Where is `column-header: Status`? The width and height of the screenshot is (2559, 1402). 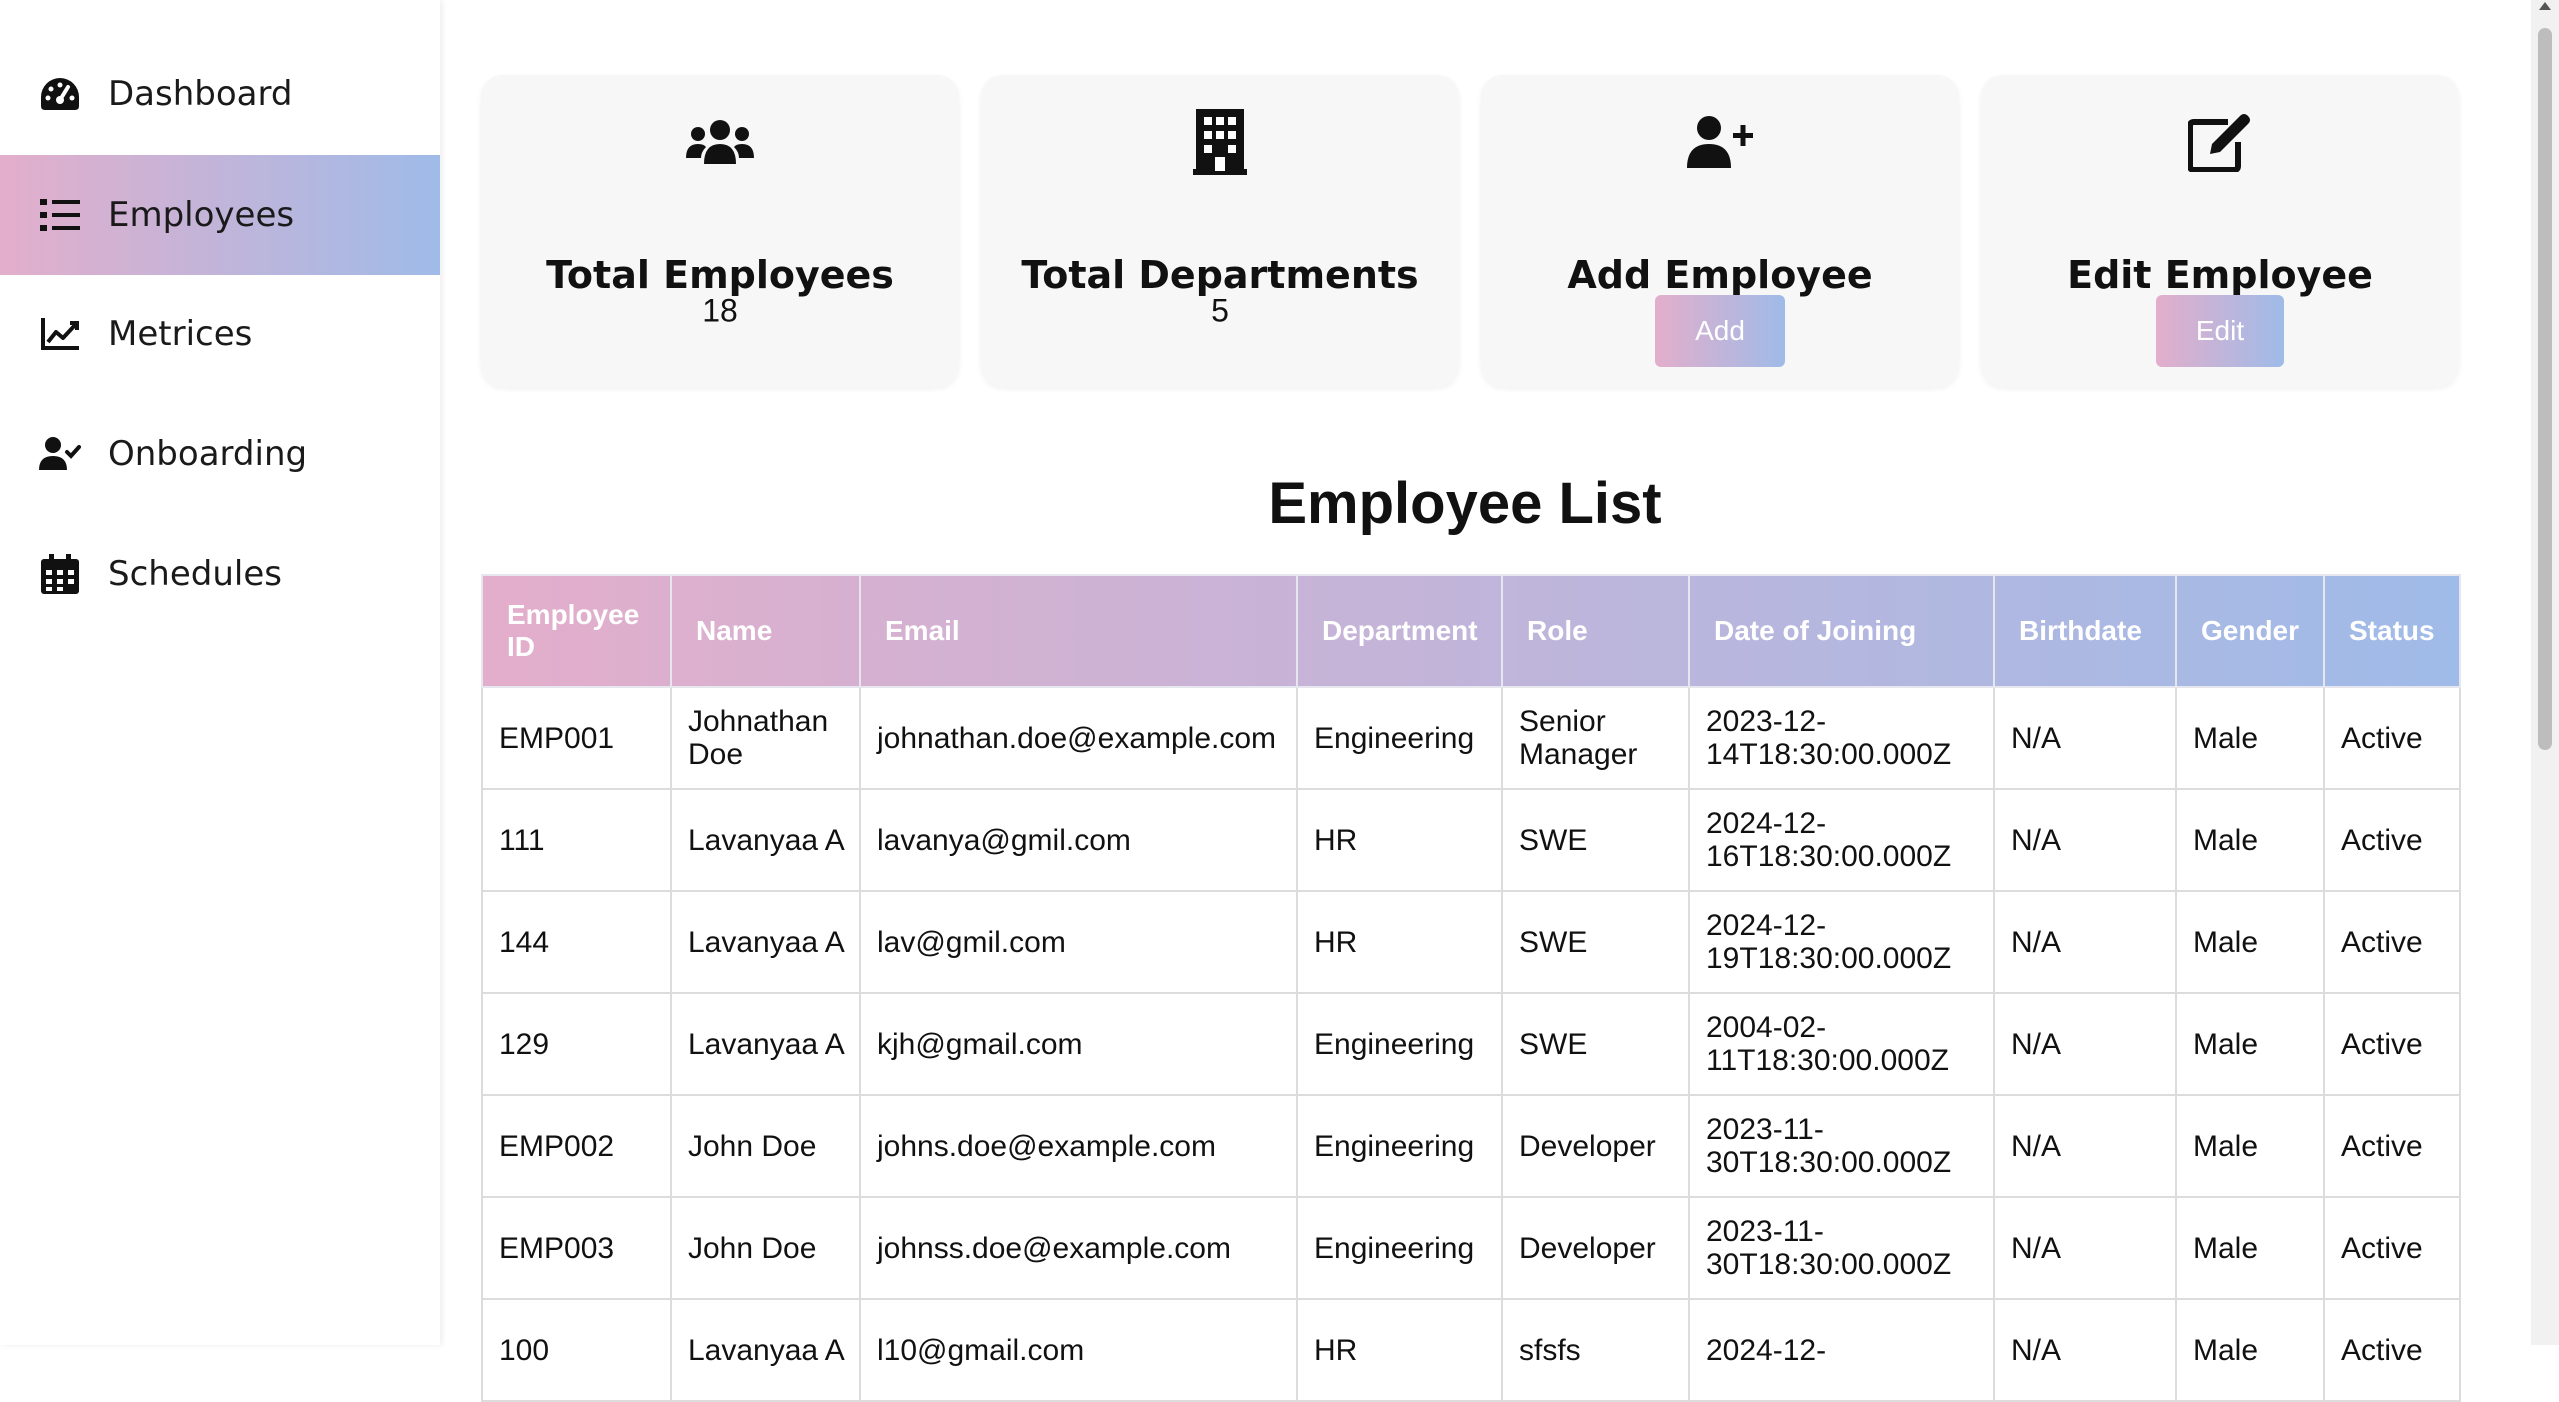 column-header: Status is located at coordinates (2392, 631).